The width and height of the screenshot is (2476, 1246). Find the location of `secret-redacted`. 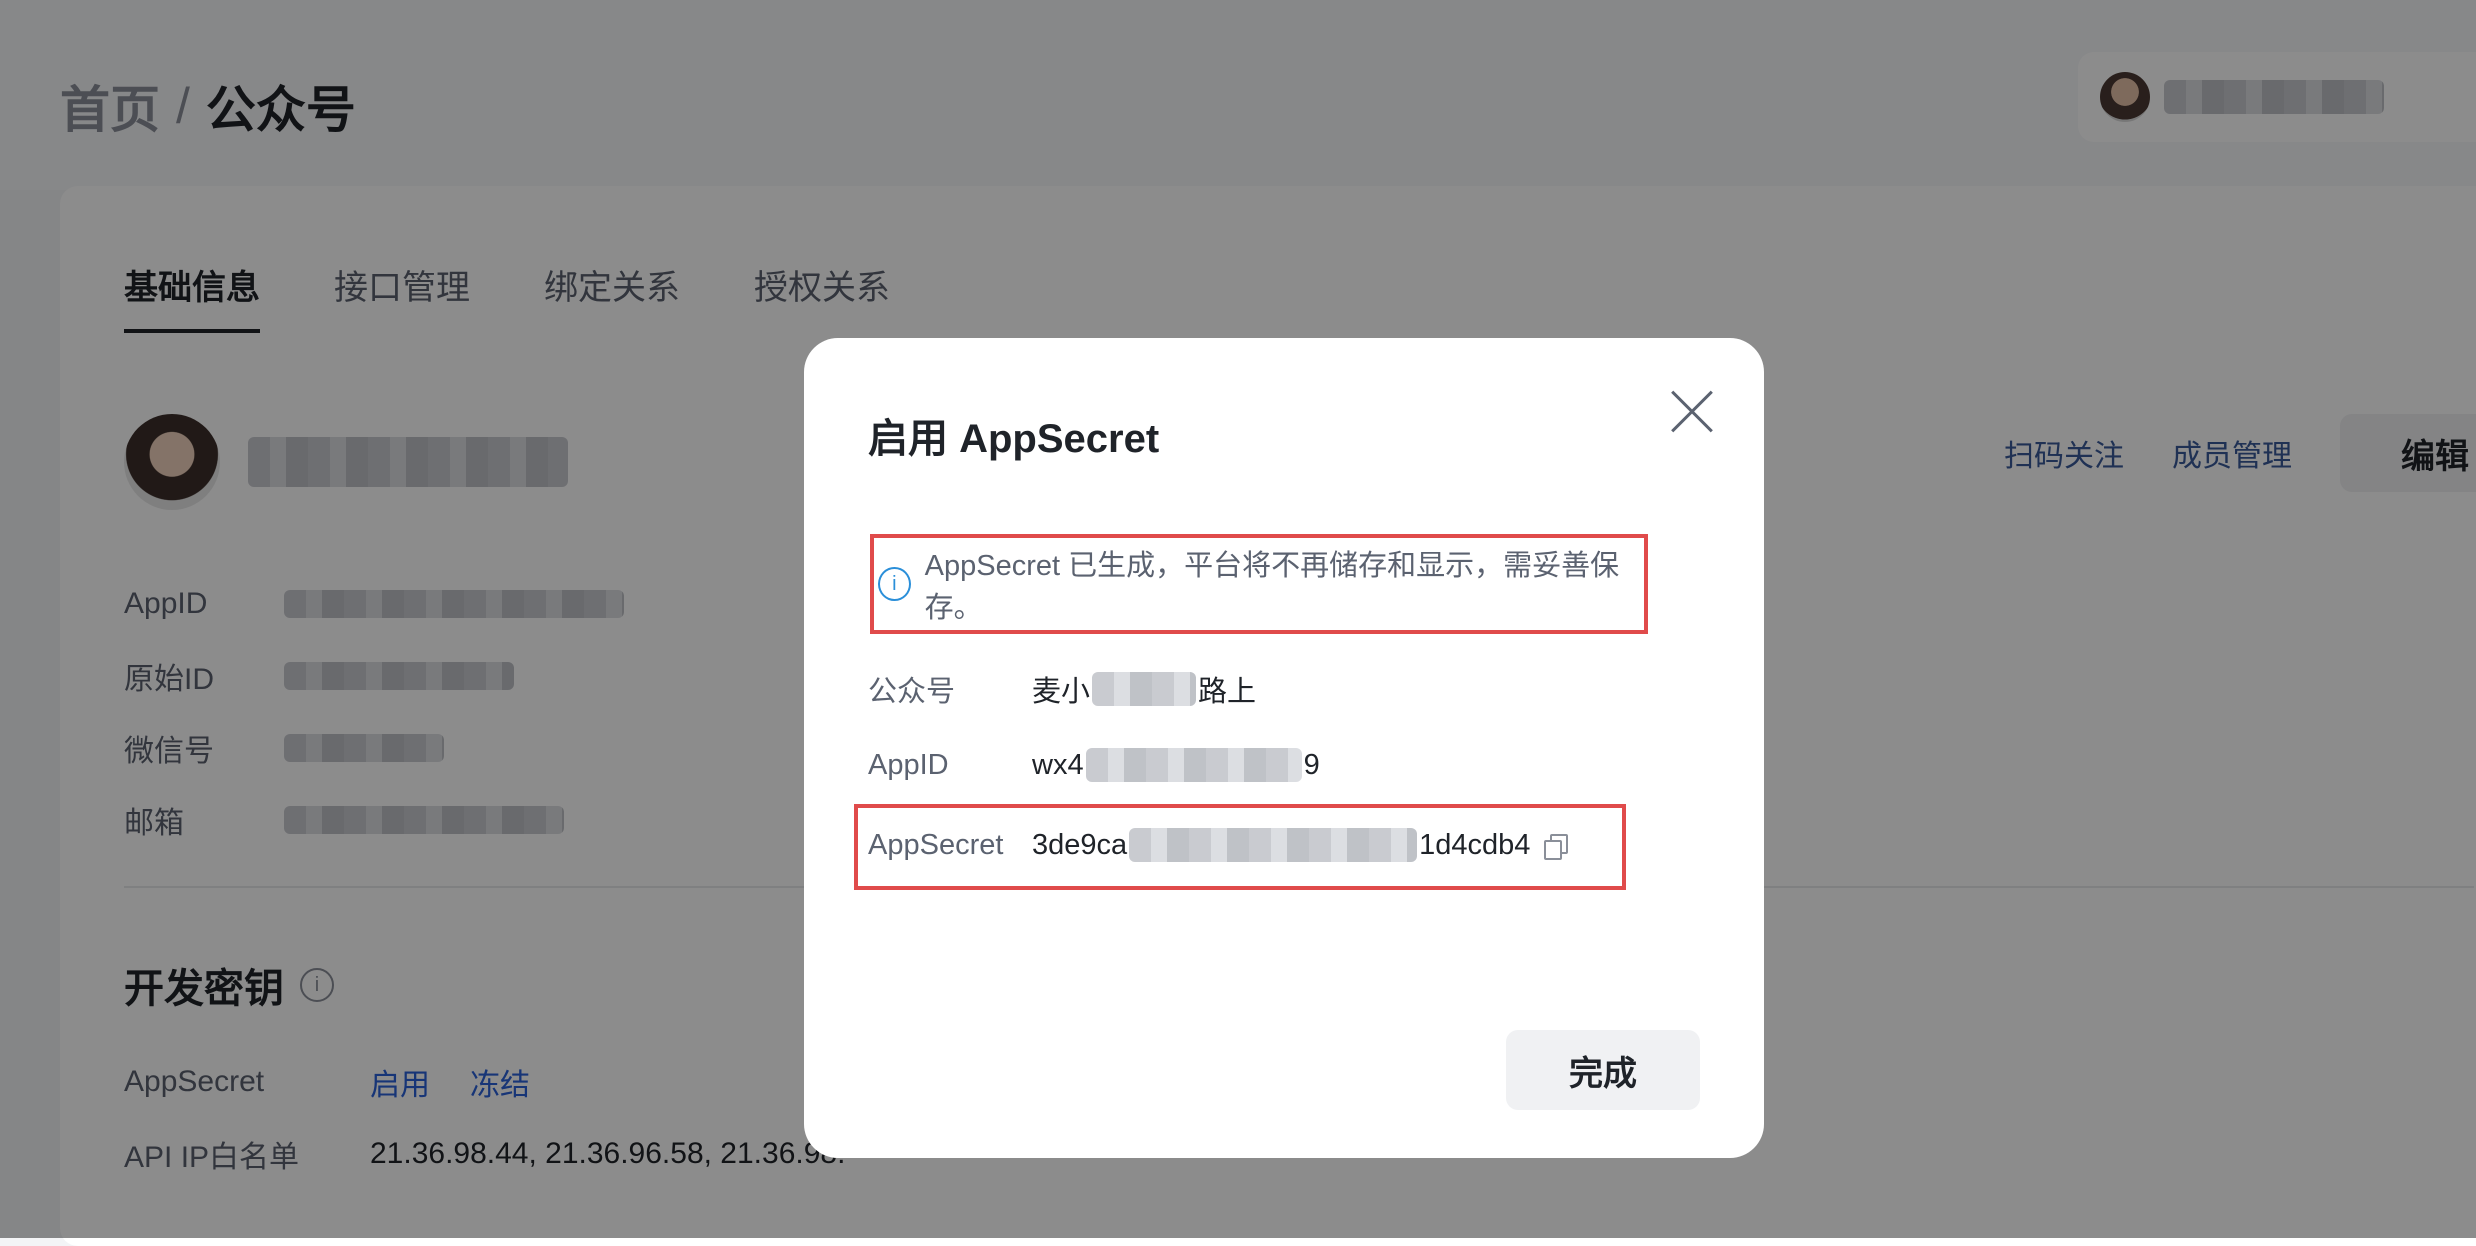

secret-redacted is located at coordinates (1273, 845).